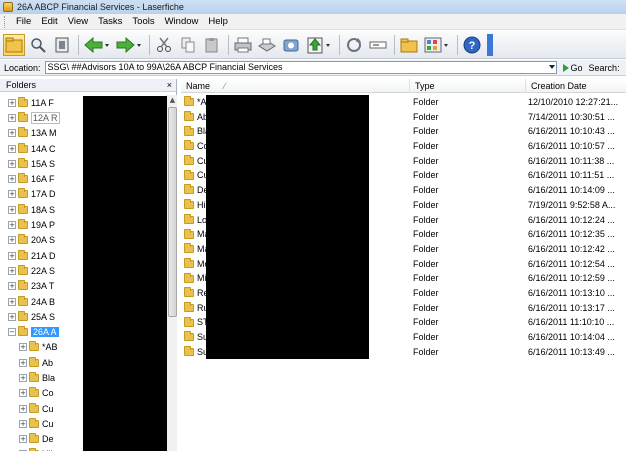 This screenshot has height=451, width=626. I want to click on view-options-button, so click(437, 45).